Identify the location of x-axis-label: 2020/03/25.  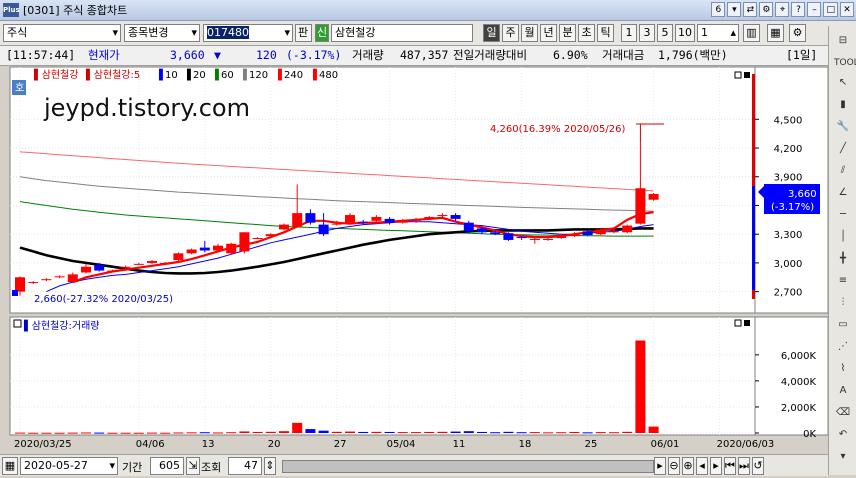
(43, 444).